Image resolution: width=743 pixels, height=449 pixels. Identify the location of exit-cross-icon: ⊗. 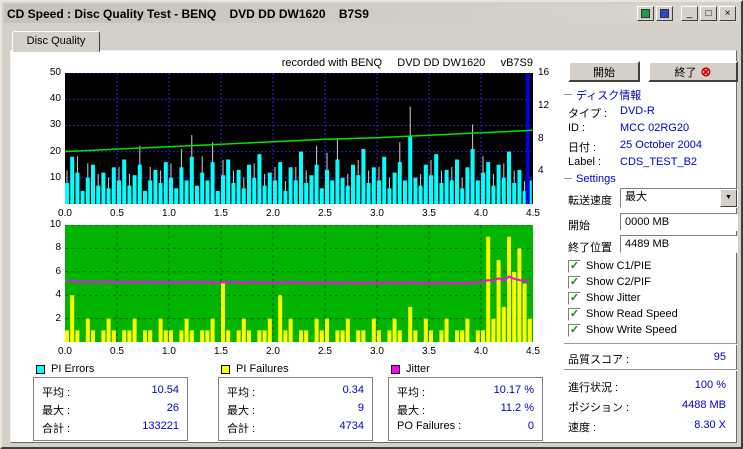
(706, 71).